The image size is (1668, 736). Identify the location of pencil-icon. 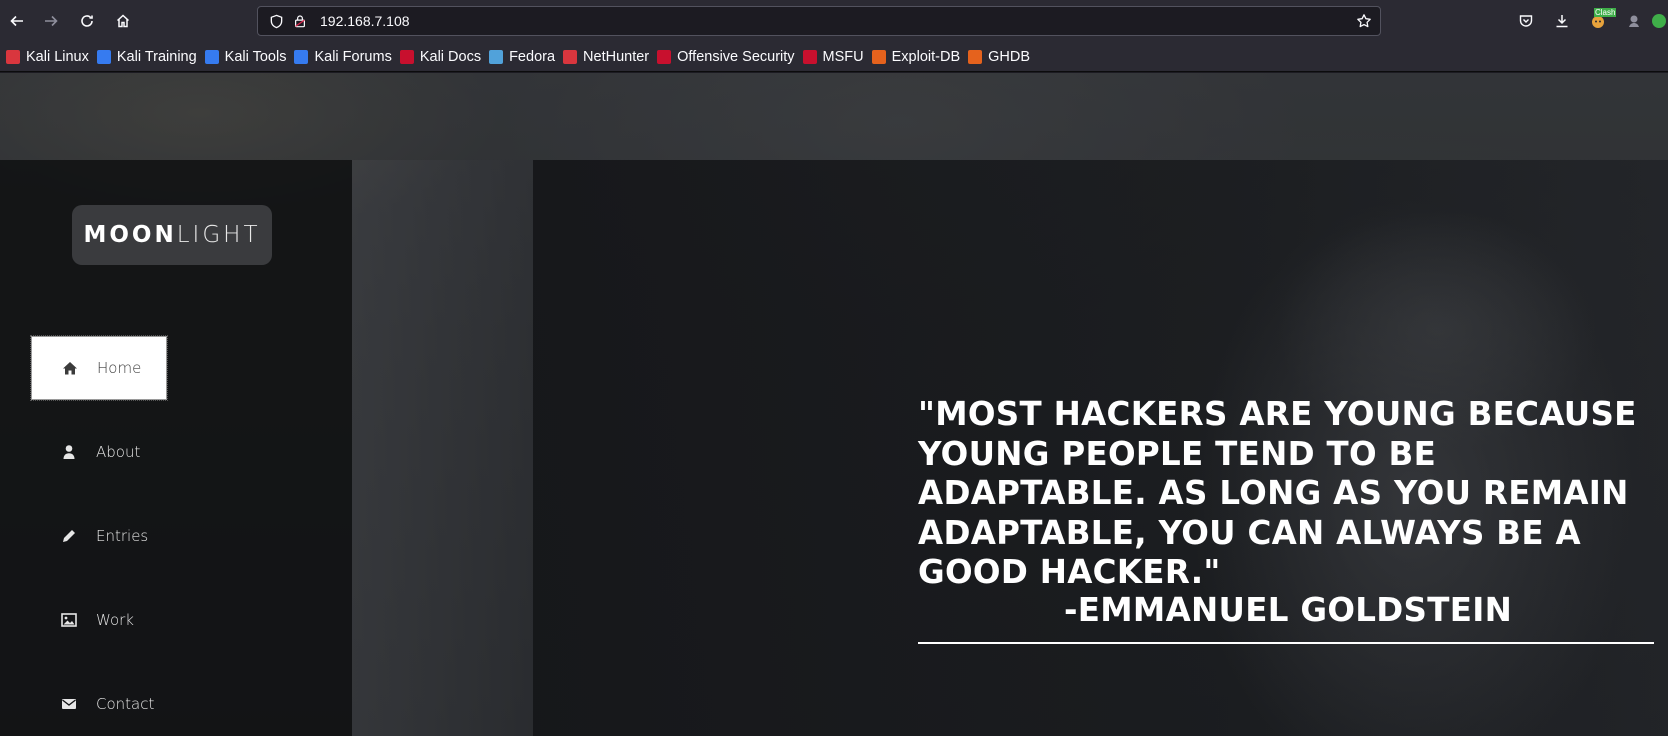
(69, 536).